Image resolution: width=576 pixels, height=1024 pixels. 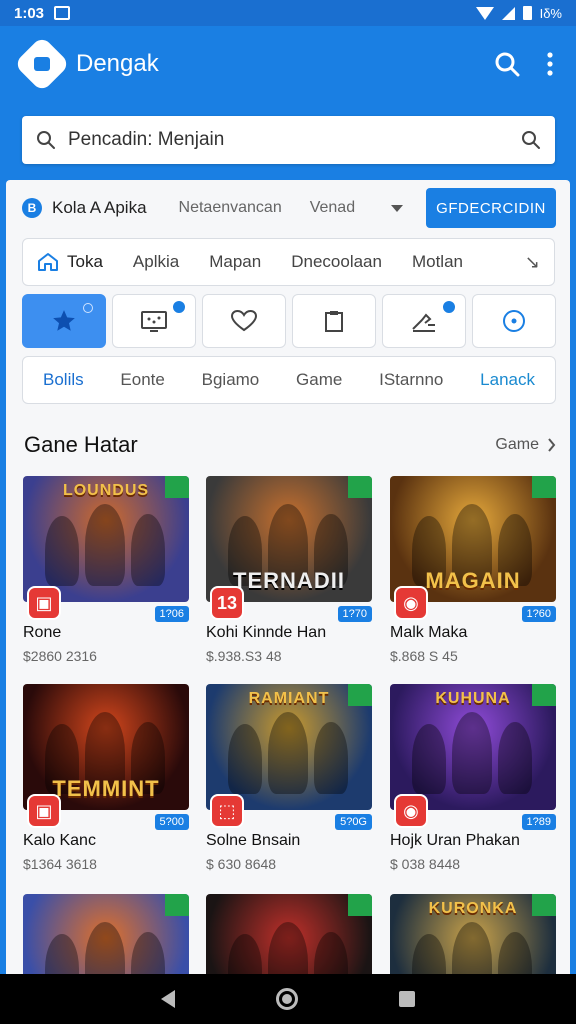 What do you see at coordinates (59, 840) in the screenshot?
I see `game-name: Kalo Kanc` at bounding box center [59, 840].